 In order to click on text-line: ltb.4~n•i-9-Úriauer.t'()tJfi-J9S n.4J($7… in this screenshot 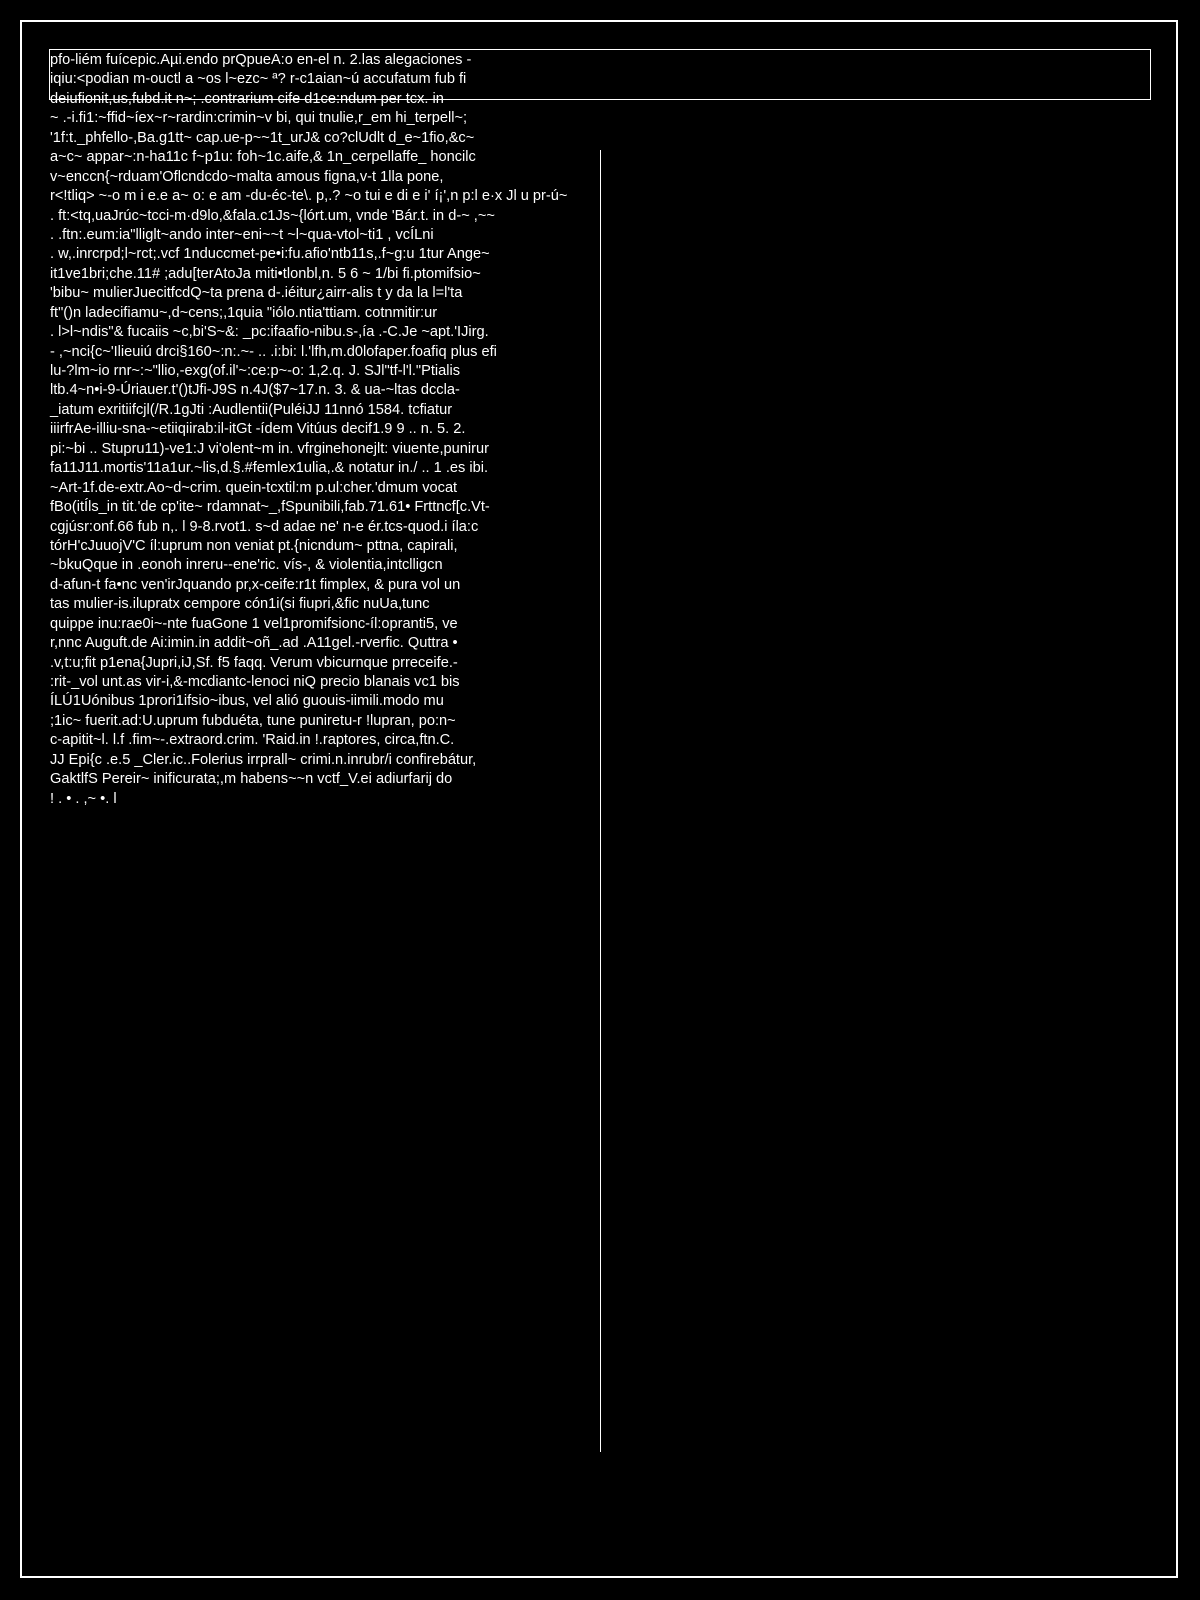, I will do `click(255, 390)`.